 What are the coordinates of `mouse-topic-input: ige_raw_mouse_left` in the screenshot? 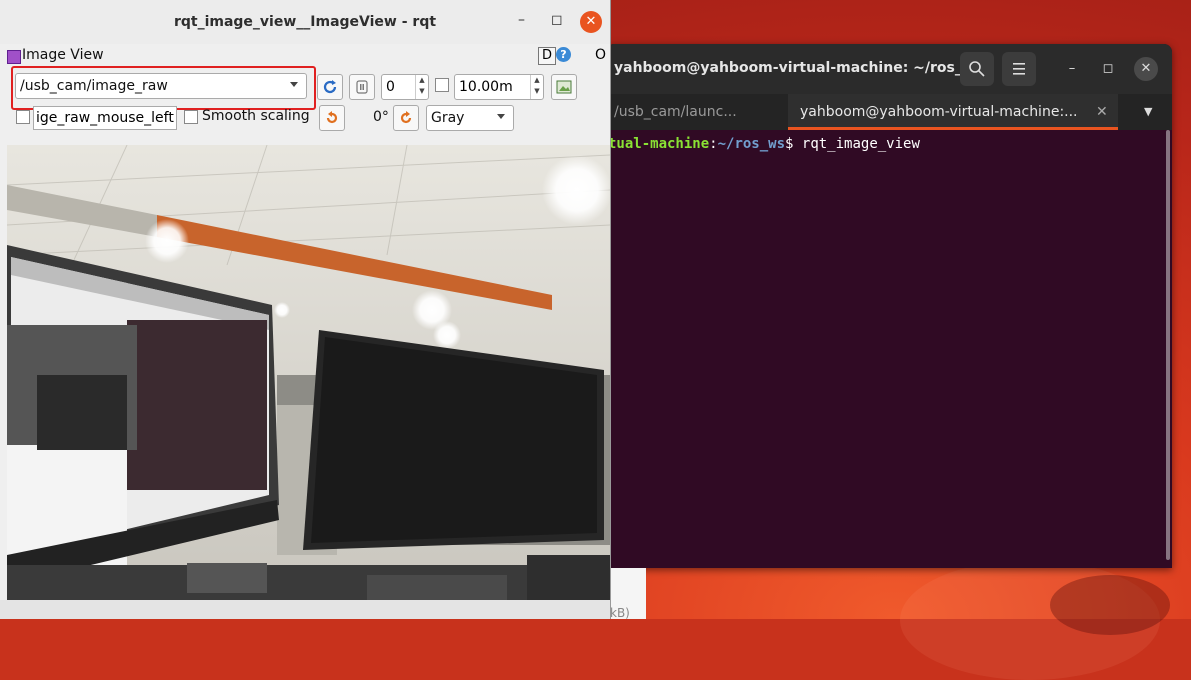 It's located at (105, 118).